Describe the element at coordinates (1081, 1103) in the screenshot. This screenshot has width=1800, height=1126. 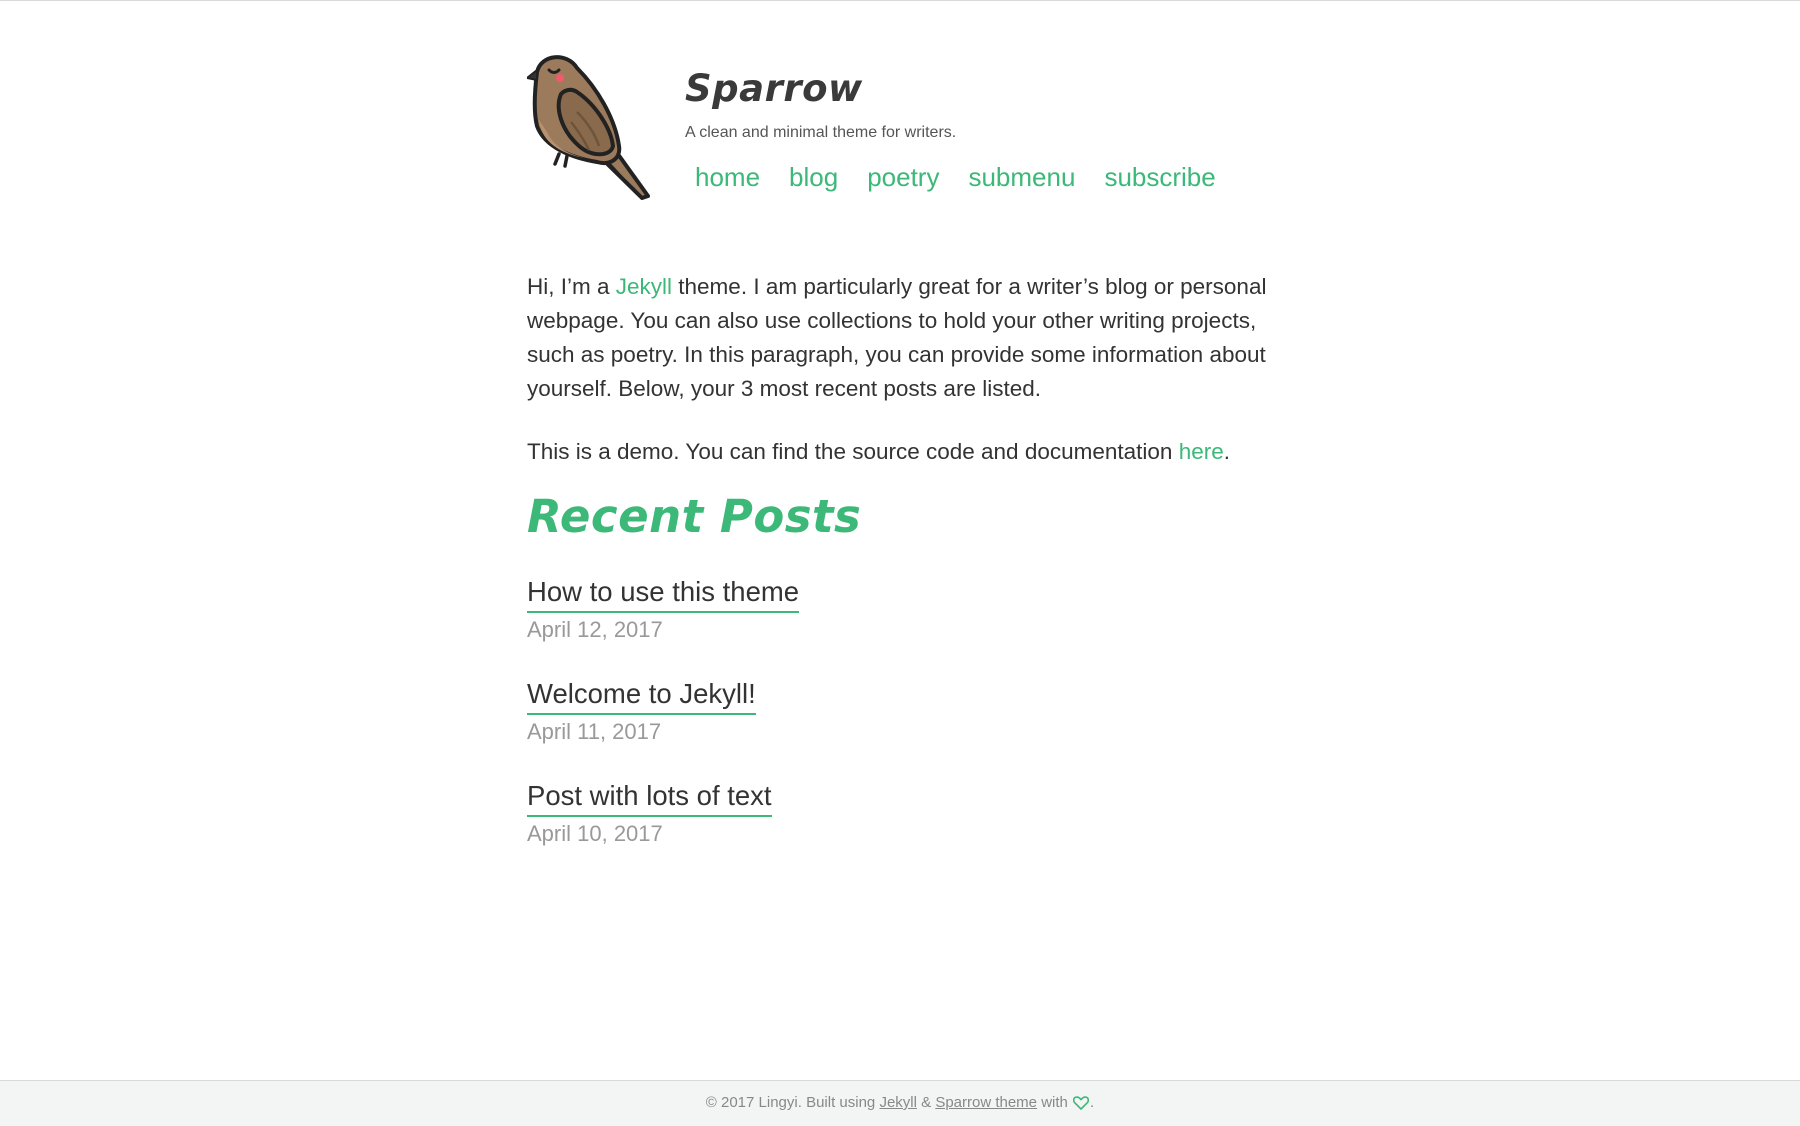
I see `heart-icon` at that location.